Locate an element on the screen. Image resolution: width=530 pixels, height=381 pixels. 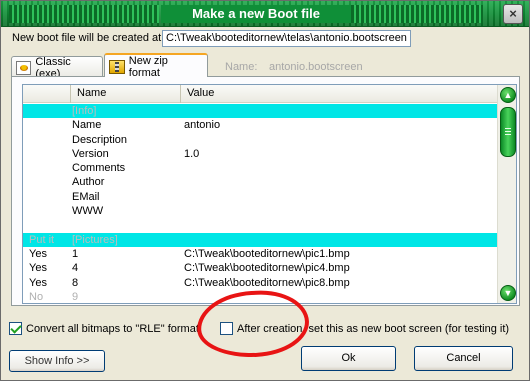
name-cell: Description is located at coordinates (100, 139).